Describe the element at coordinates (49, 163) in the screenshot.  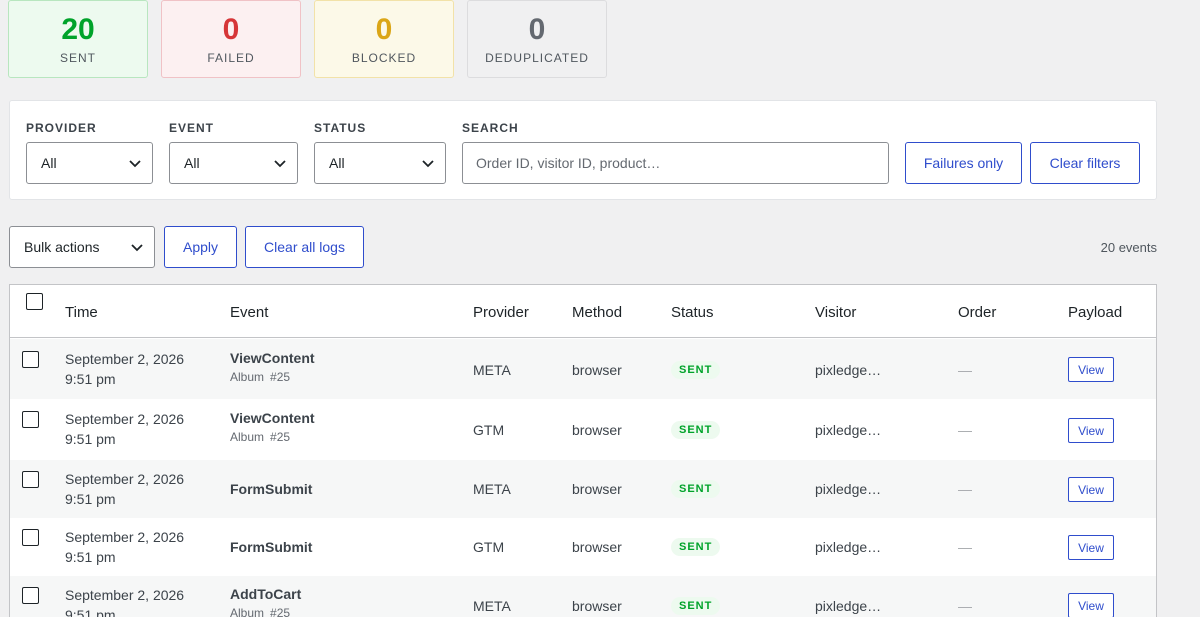
I see `provider-select-value: All` at that location.